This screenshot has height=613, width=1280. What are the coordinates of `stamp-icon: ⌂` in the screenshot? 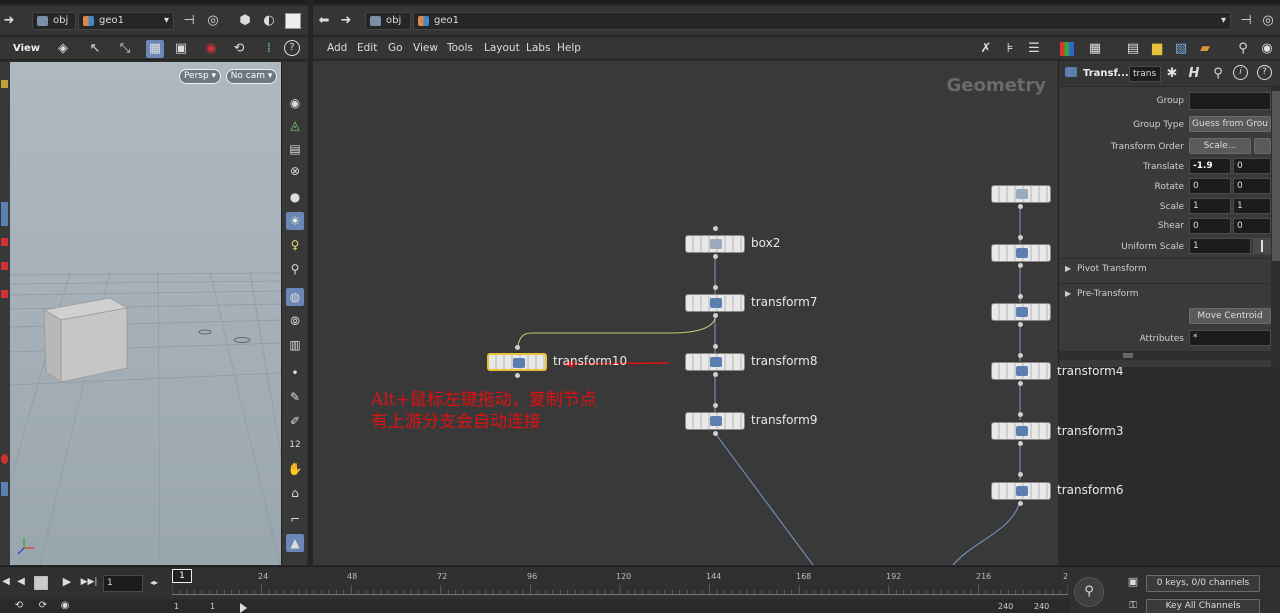 It's located at (295, 493).